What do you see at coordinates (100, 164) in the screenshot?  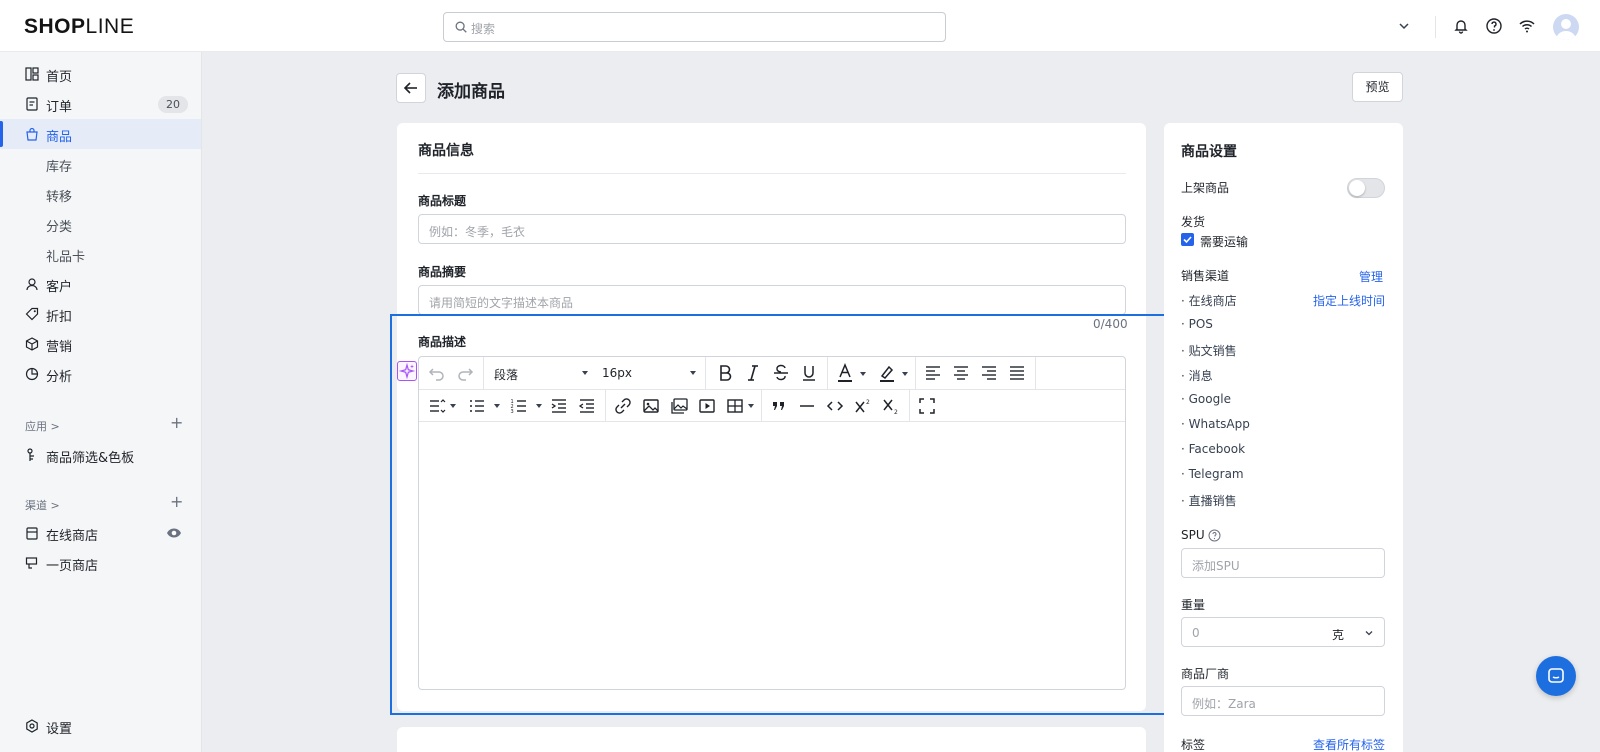 I see `sidebar-item-inventory: 库存` at bounding box center [100, 164].